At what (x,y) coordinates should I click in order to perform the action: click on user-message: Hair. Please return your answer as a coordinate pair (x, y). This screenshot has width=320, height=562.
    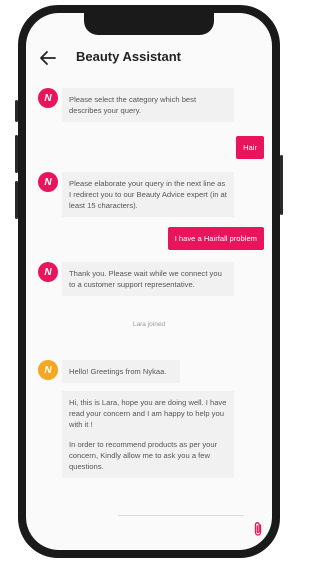
    Looking at the image, I should click on (250, 147).